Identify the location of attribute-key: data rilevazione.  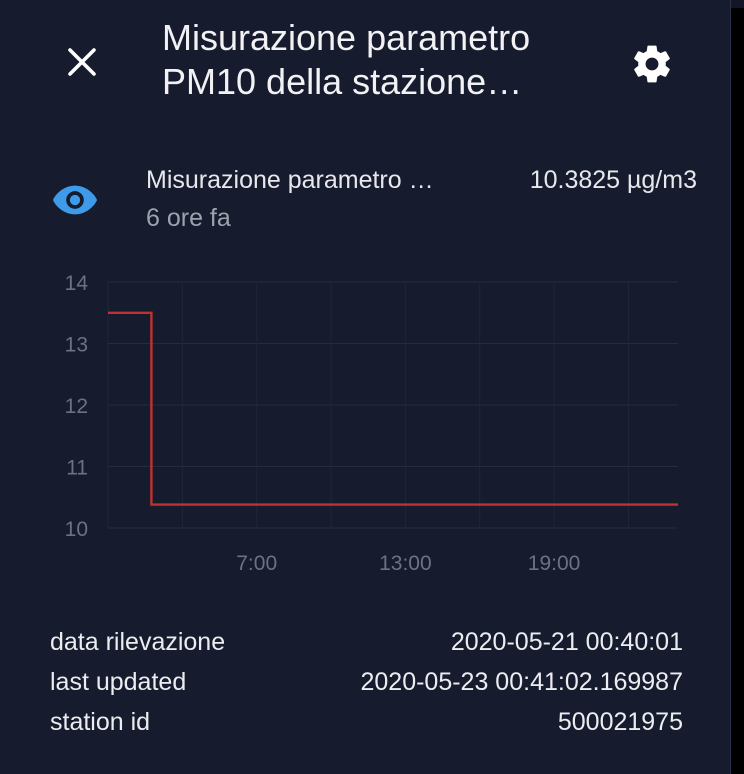
(138, 642).